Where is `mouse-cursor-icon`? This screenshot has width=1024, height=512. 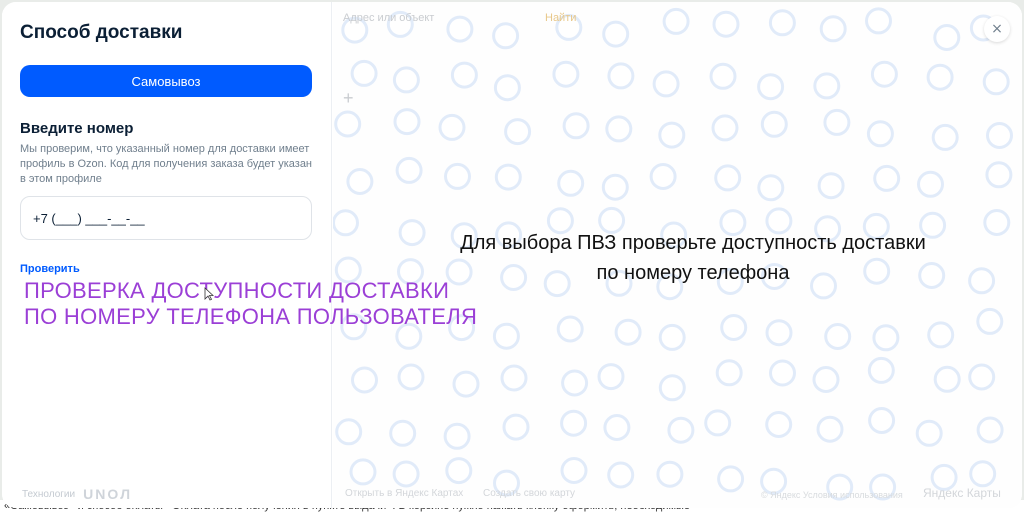
mouse-cursor-icon is located at coordinates (209, 294).